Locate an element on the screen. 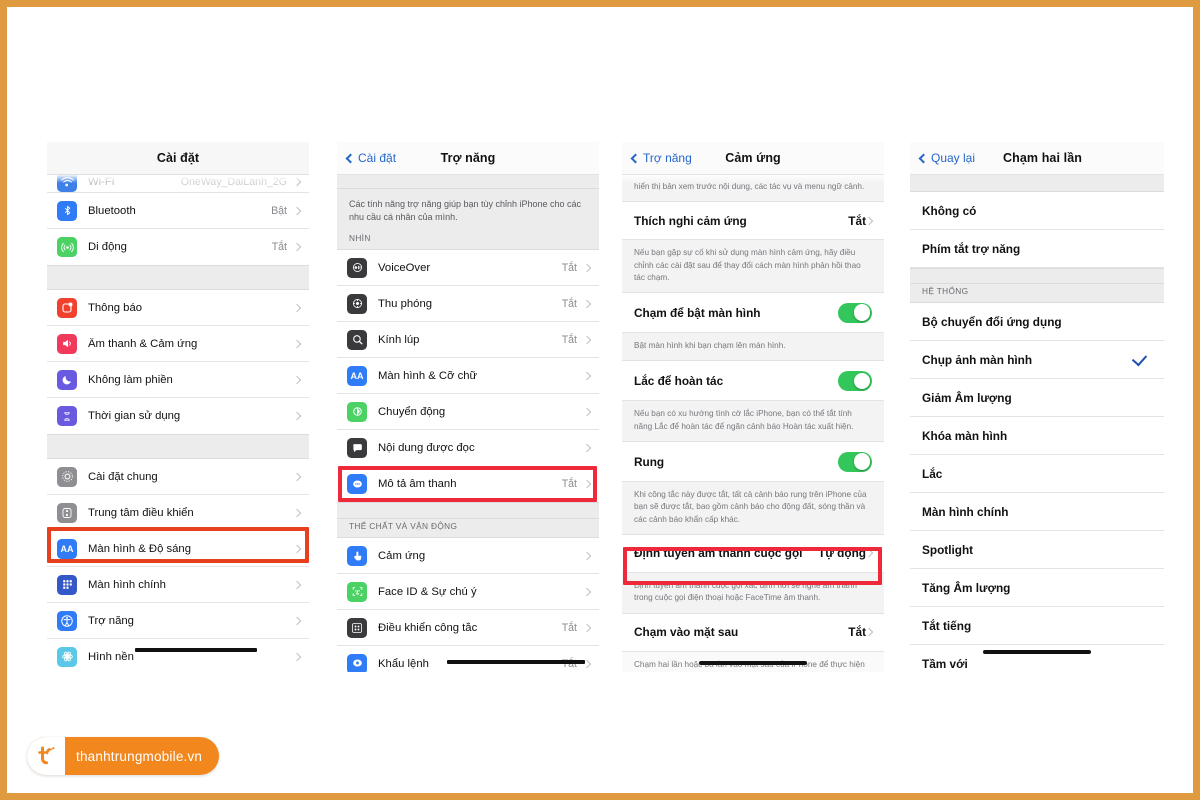 The width and height of the screenshot is (1200, 800). double-tap-option-volume-down: Giảm Âm lượng is located at coordinates (1037, 398).